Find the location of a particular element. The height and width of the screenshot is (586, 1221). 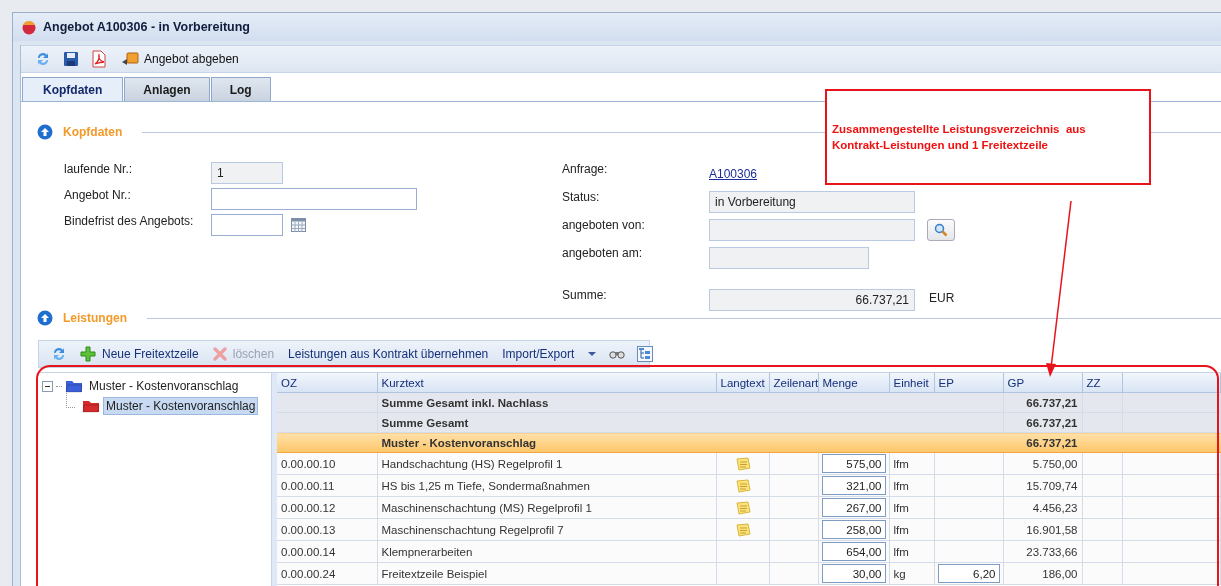

section-title: Leistungen is located at coordinates (95, 318).